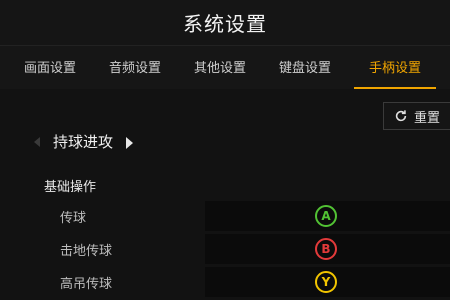 This screenshot has width=450, height=300. I want to click on tab-display-settings: 画面设置, so click(50, 67).